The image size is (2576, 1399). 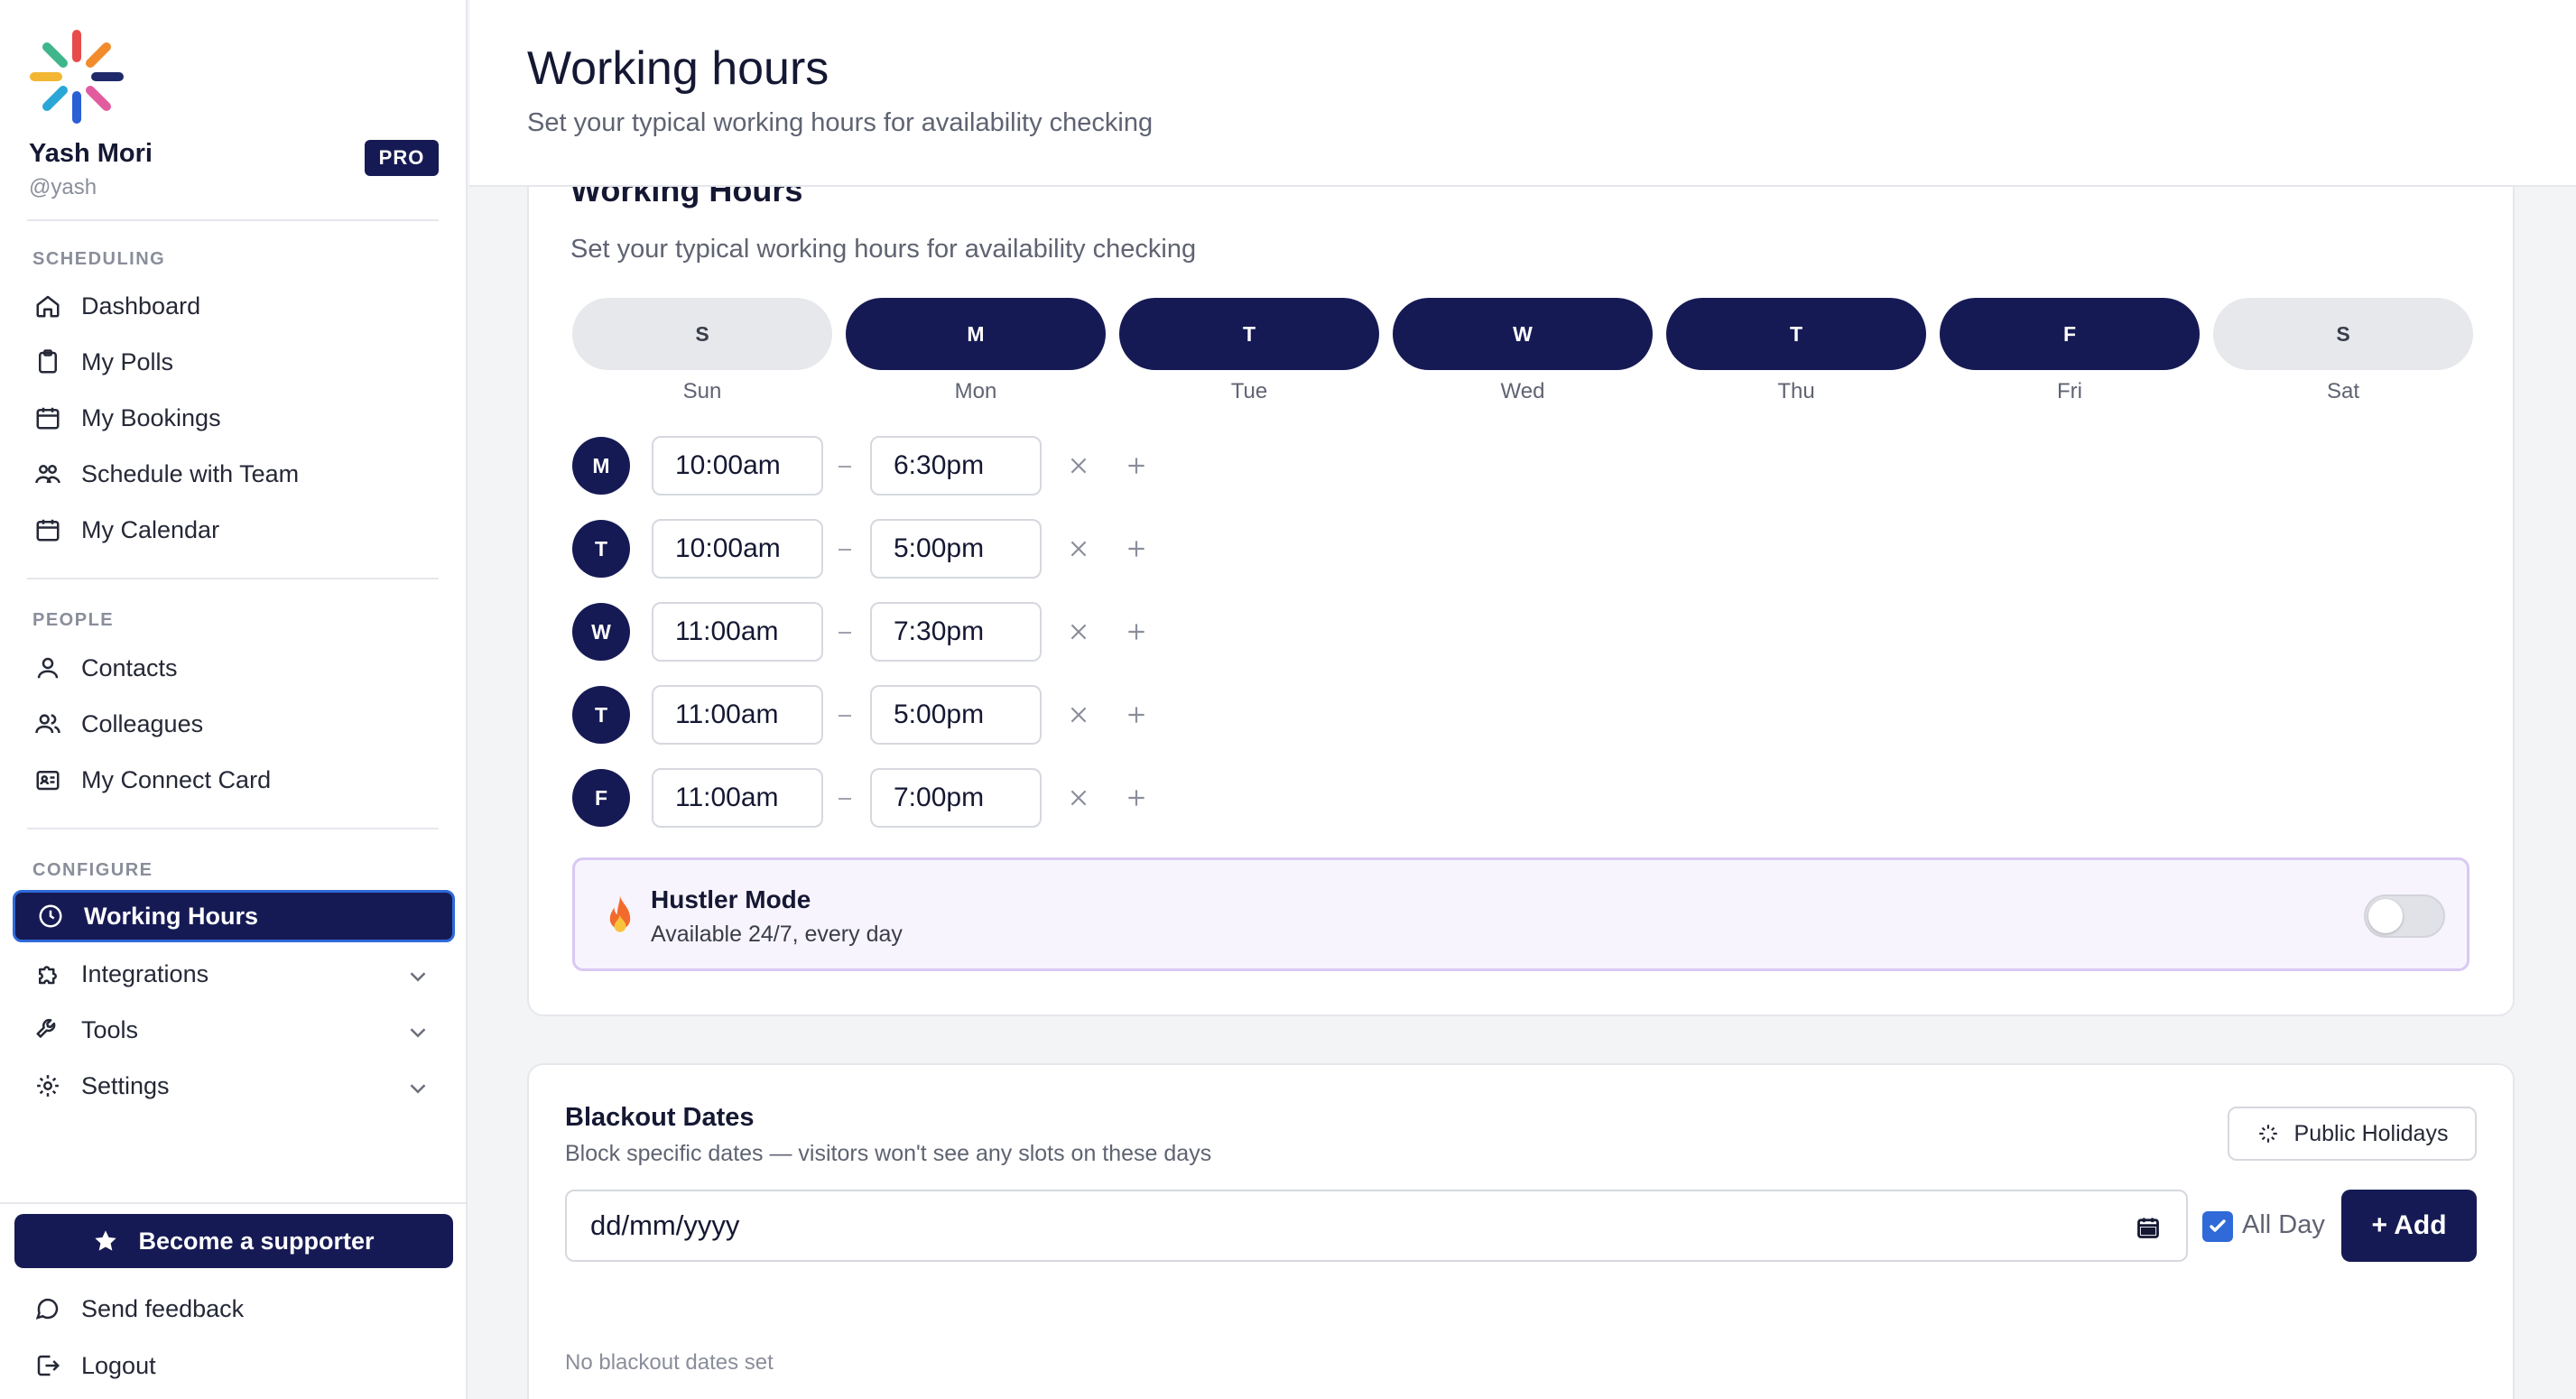 What do you see at coordinates (601, 632) in the screenshot?
I see `row-day-badge: W` at bounding box center [601, 632].